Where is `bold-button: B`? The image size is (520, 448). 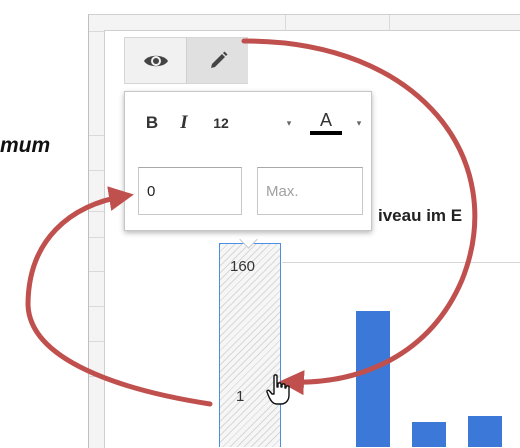
bold-button: B is located at coordinates (152, 123).